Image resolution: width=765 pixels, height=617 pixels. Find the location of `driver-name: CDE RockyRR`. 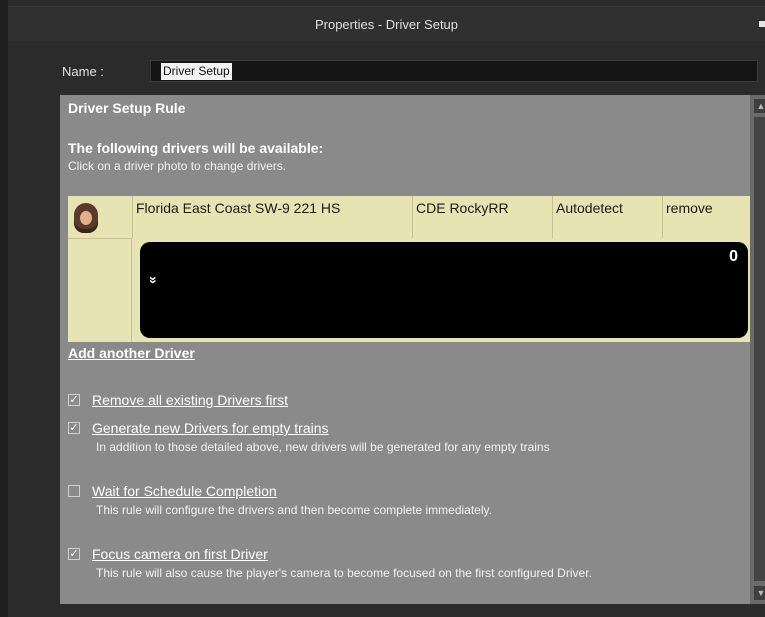

driver-name: CDE RockyRR is located at coordinates (462, 208).